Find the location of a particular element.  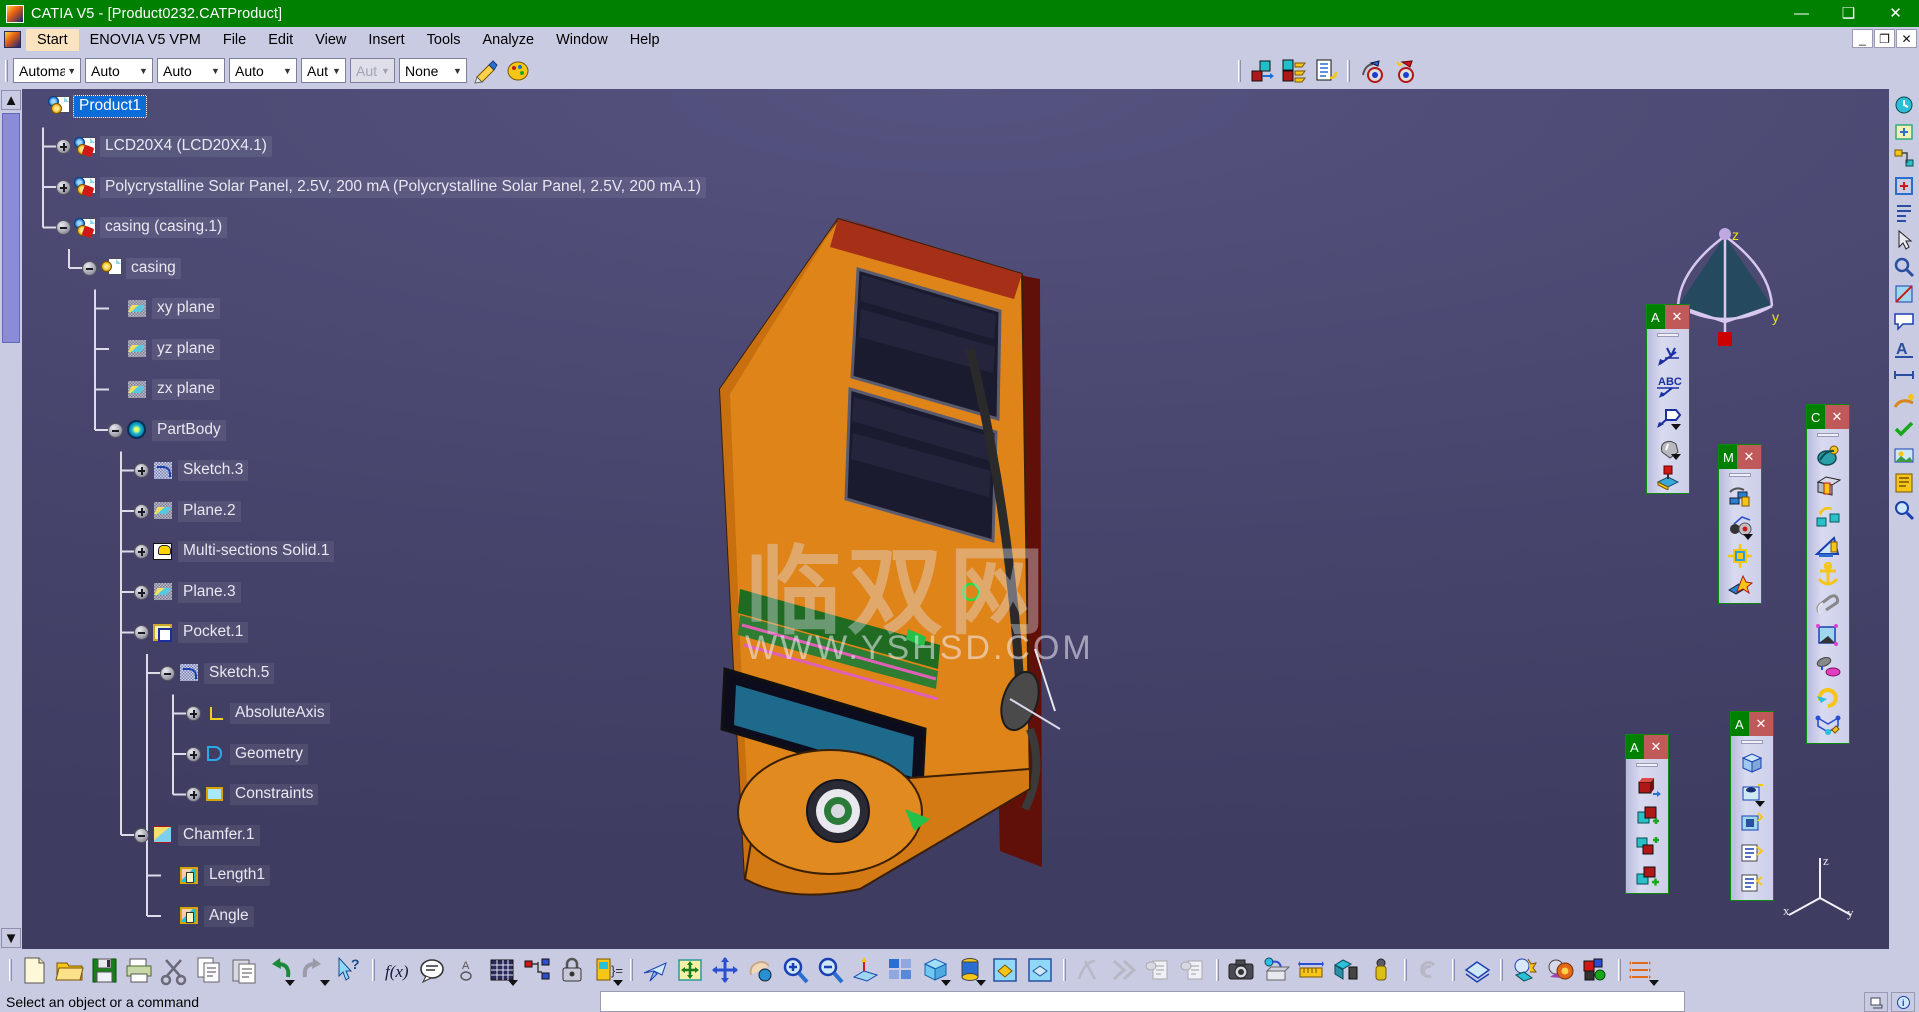

tree-item-label: zx plane is located at coordinates (186, 389).